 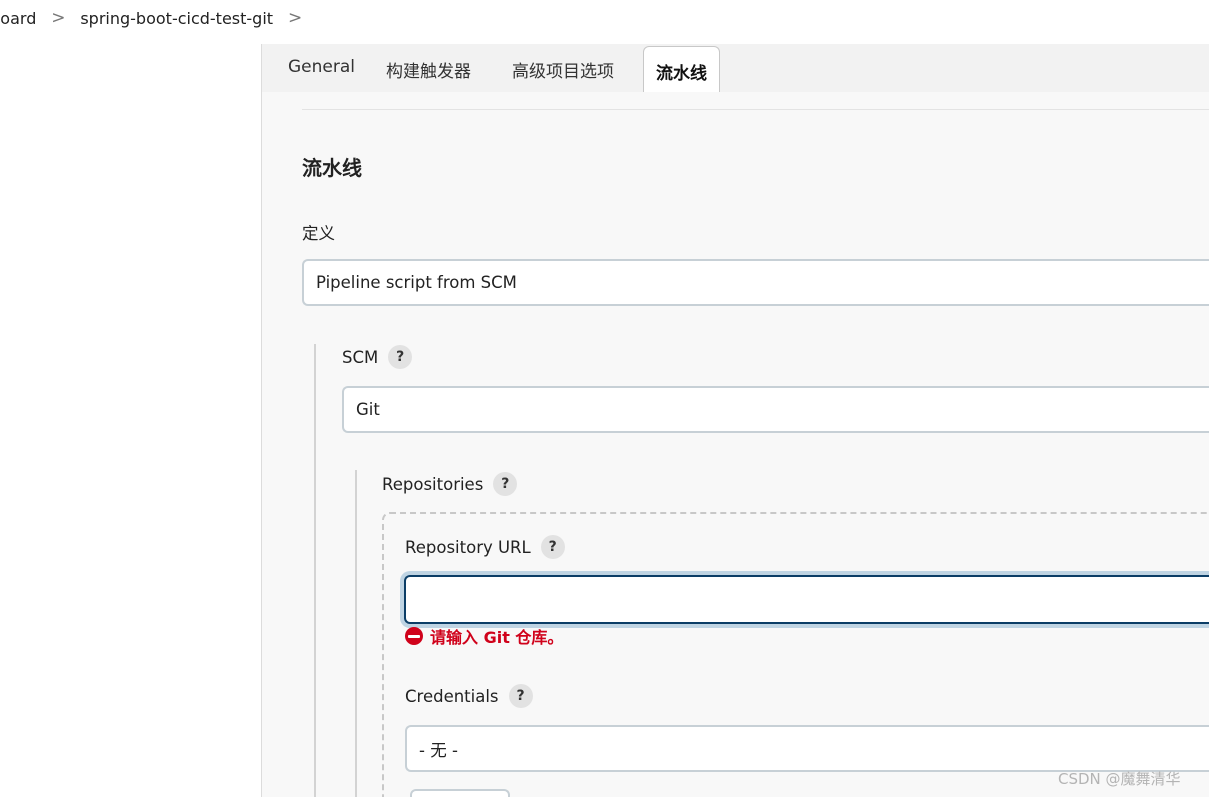 I want to click on scm-indent-line, so click(x=315, y=570).